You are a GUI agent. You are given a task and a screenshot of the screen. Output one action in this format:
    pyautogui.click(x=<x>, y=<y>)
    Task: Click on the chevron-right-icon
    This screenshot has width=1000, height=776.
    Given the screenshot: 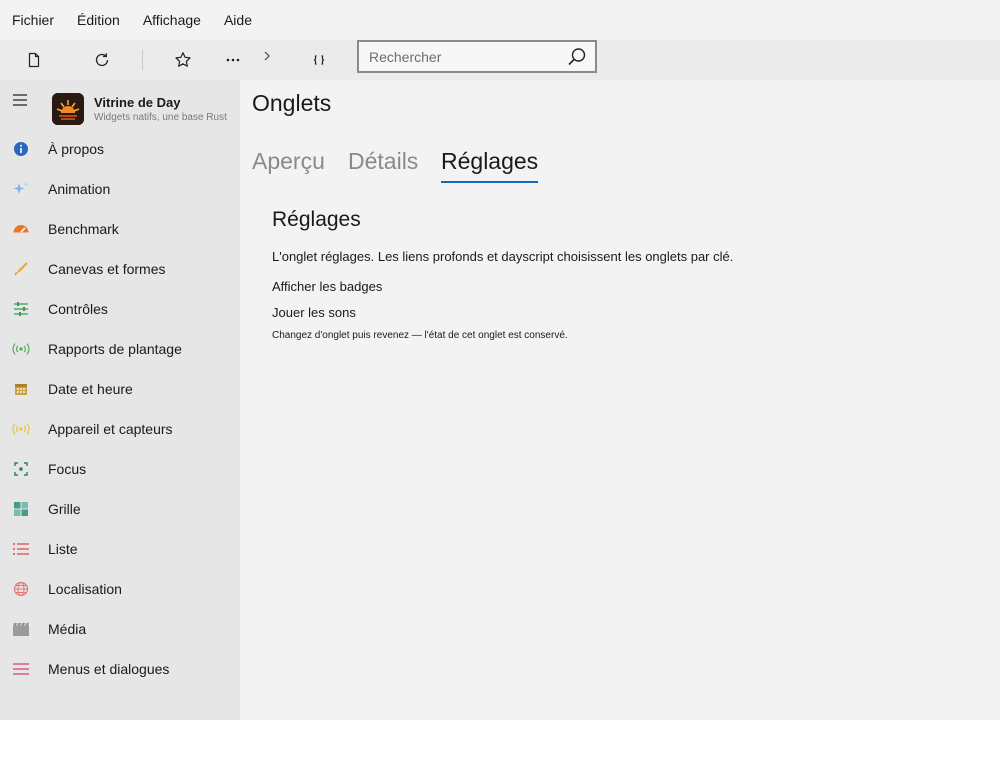 What is the action you would take?
    pyautogui.click(x=267, y=56)
    